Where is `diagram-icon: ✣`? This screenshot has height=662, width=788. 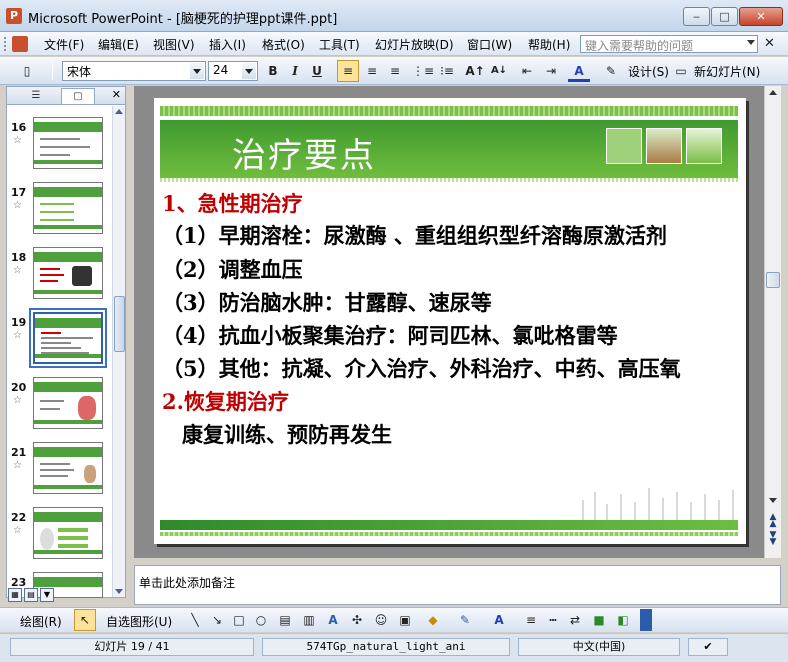 diagram-icon: ✣ is located at coordinates (357, 620).